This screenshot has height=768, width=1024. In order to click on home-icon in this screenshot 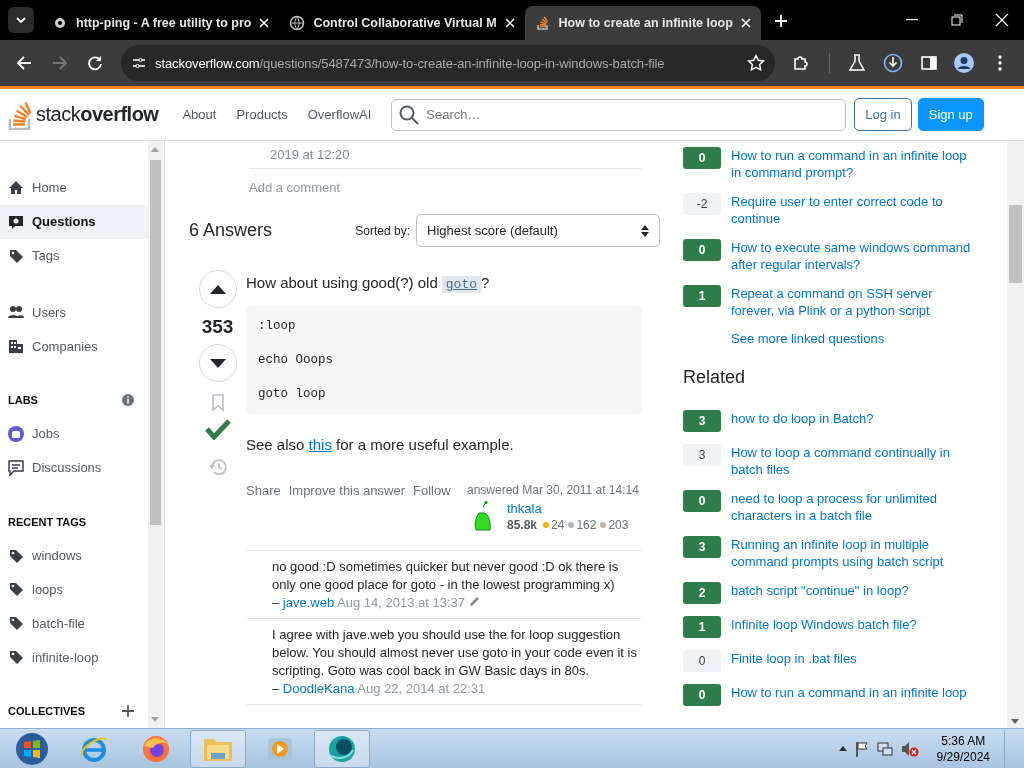, I will do `click(16, 187)`.